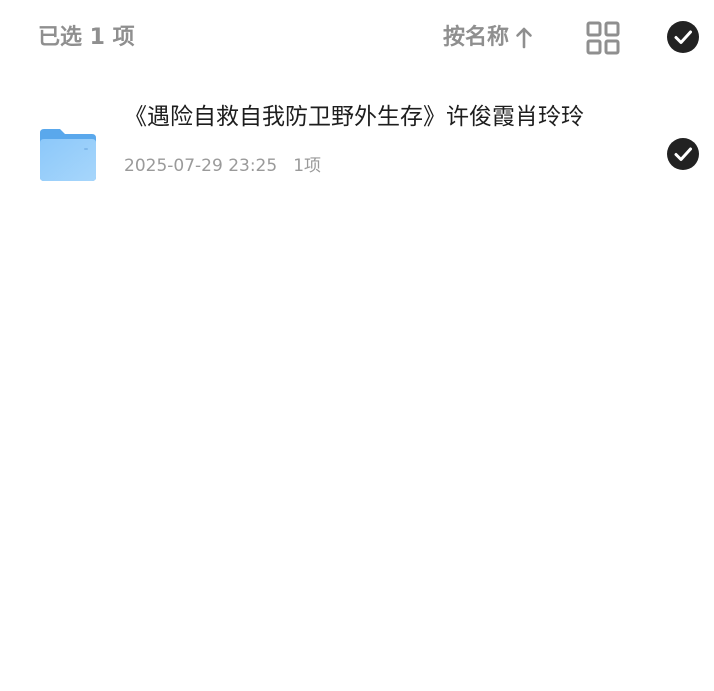 This screenshot has width=714, height=691. What do you see at coordinates (86, 37) in the screenshot?
I see `selected-count-label: 已选 1 项` at bounding box center [86, 37].